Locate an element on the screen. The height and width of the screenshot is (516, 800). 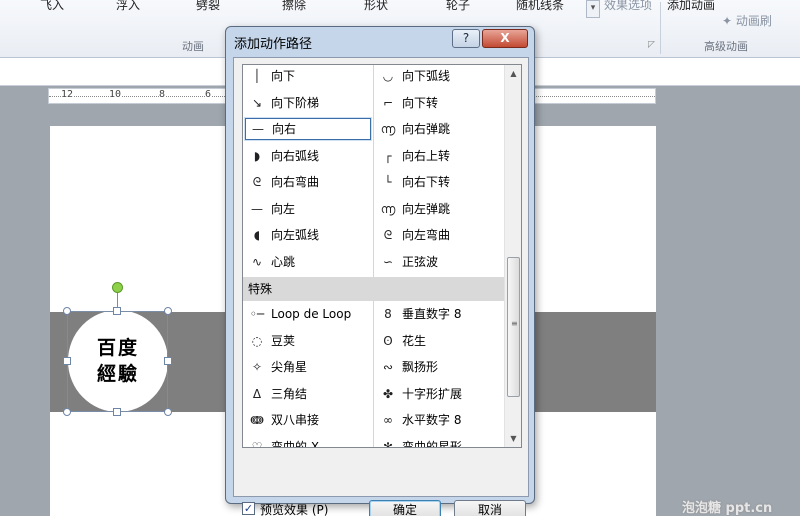
path-option-bean: ◌ 豆荚 is located at coordinates (308, 341).